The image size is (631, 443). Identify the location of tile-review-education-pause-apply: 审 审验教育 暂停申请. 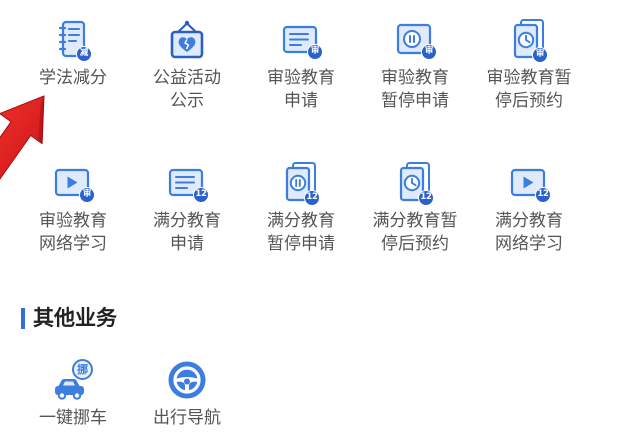
(415, 65).